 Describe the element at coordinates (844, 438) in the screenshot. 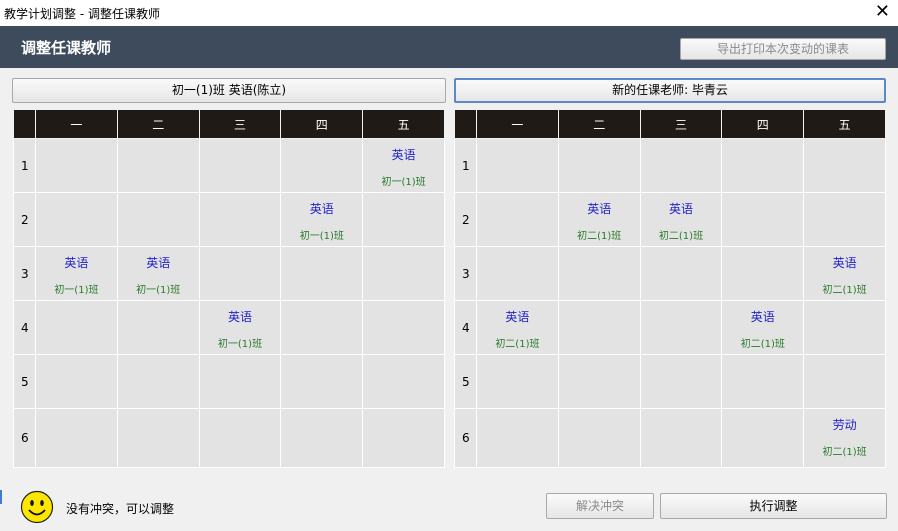

I see `right-schedule-cell: 劳动 初二(1)班` at that location.